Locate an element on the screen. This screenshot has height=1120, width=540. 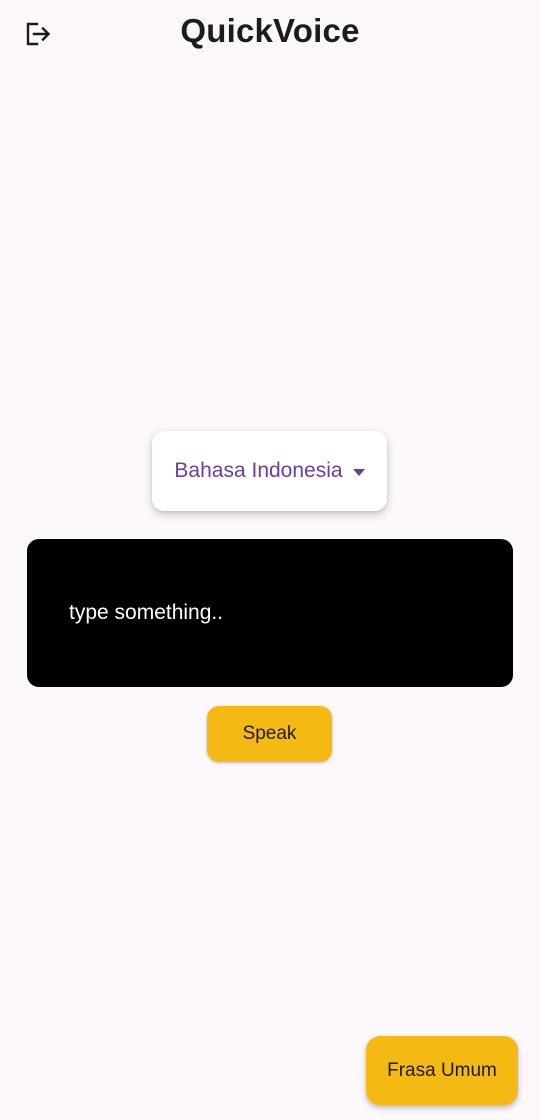
common-phrases-button: Frasa Umum is located at coordinates (442, 1070).